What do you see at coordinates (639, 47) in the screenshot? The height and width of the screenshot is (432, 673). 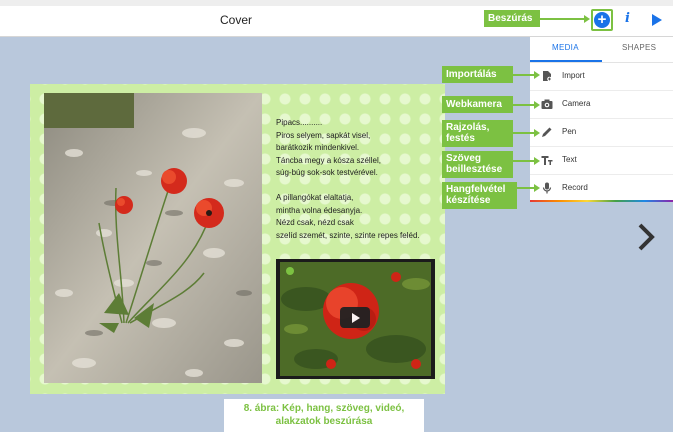 I see `tab-shapes: SHAPES` at bounding box center [639, 47].